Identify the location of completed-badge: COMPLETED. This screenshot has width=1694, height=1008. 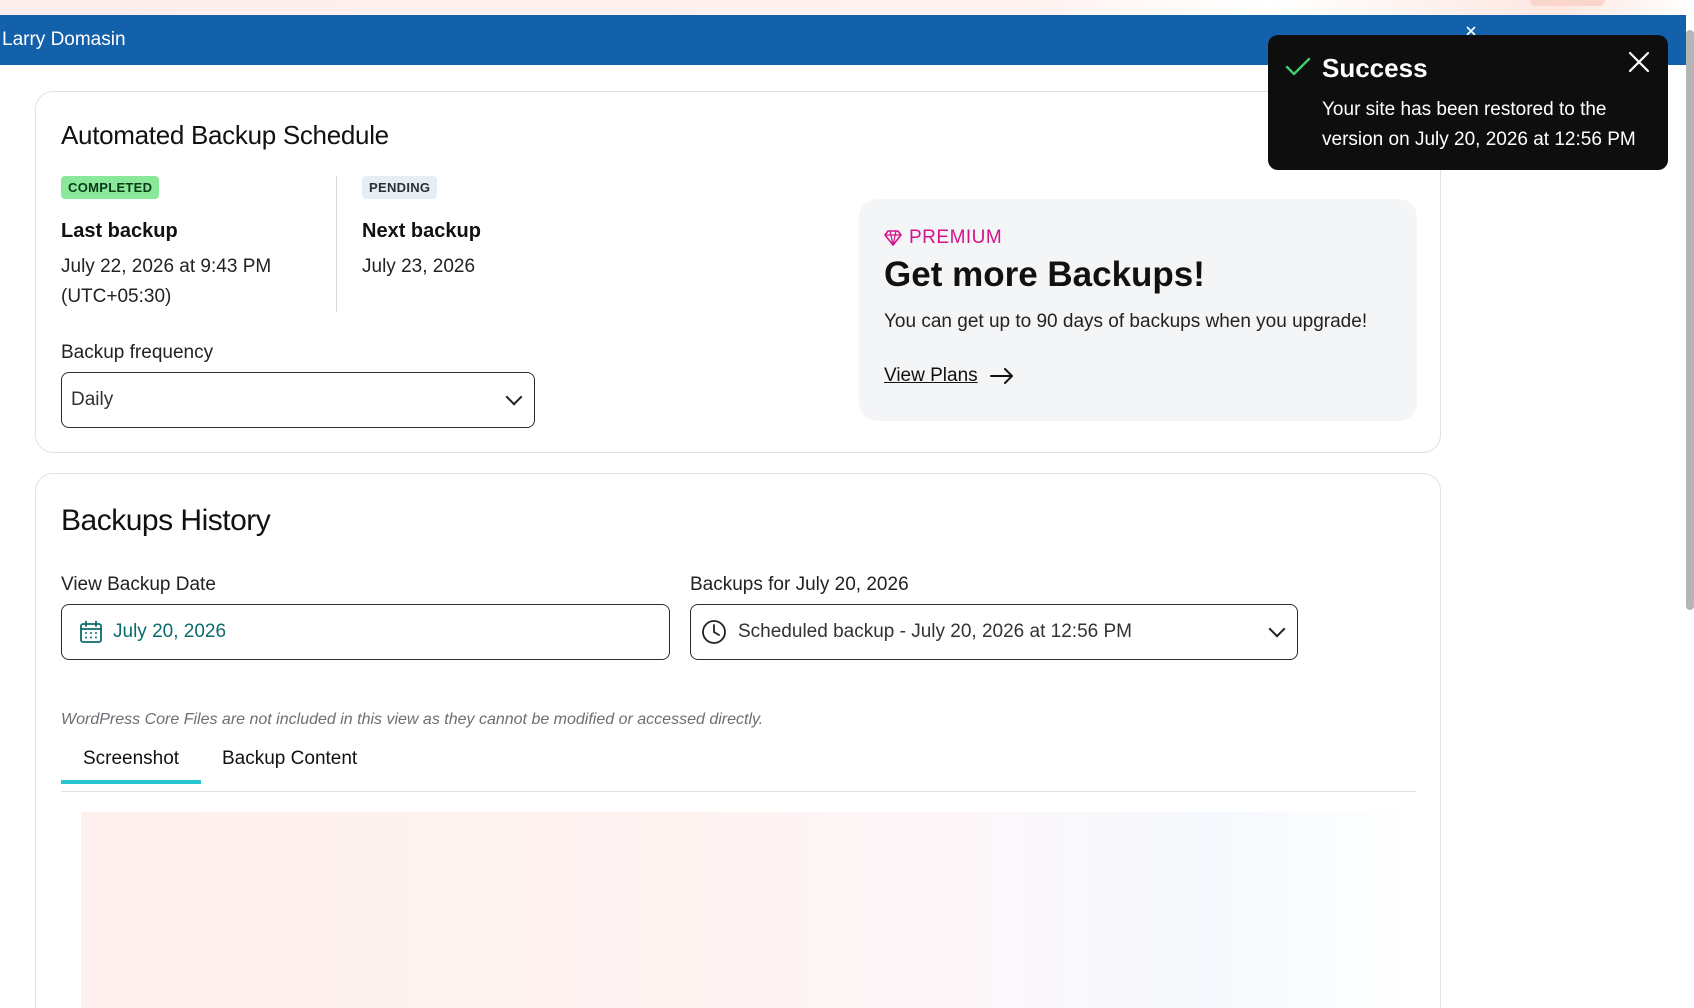
(110, 187).